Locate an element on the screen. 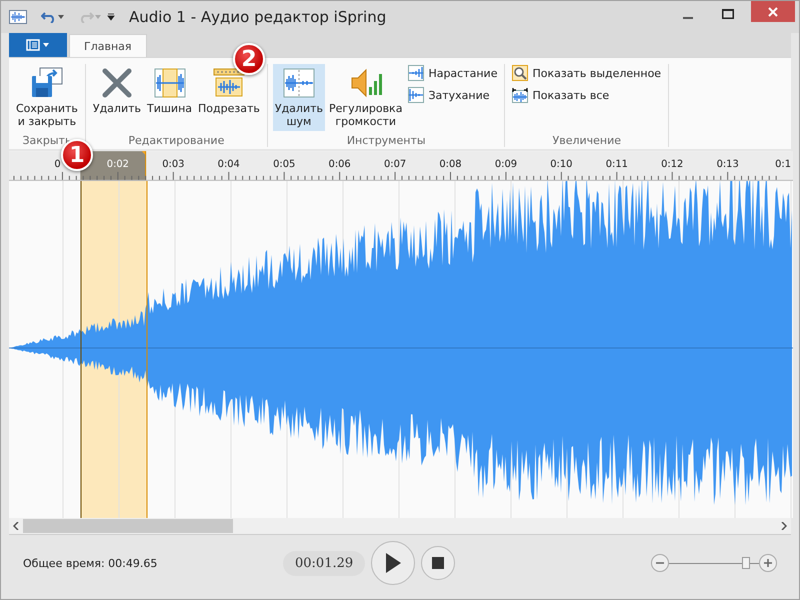 Image resolution: width=800 pixels, height=600 pixels. ribbon-button: Затухание is located at coordinates (453, 95).